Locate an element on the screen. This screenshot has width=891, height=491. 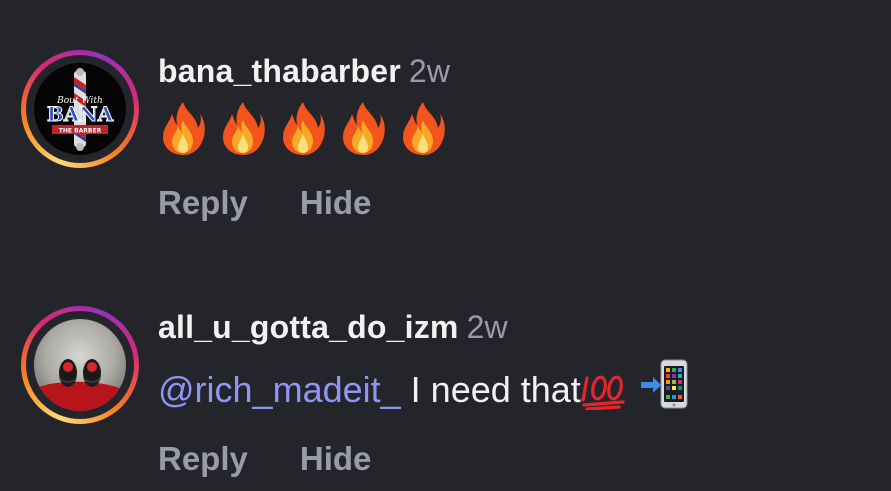
comment-body is located at coordinates (303, 128).